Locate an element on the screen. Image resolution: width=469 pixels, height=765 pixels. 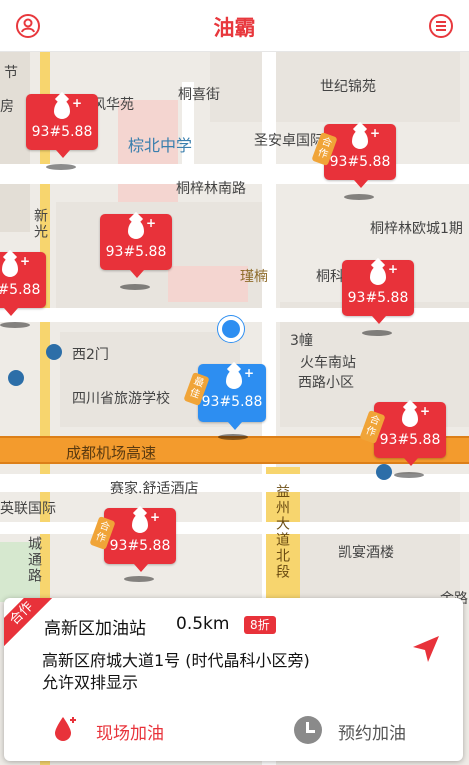
map-label: 成都机场高速 is located at coordinates (111, 453).